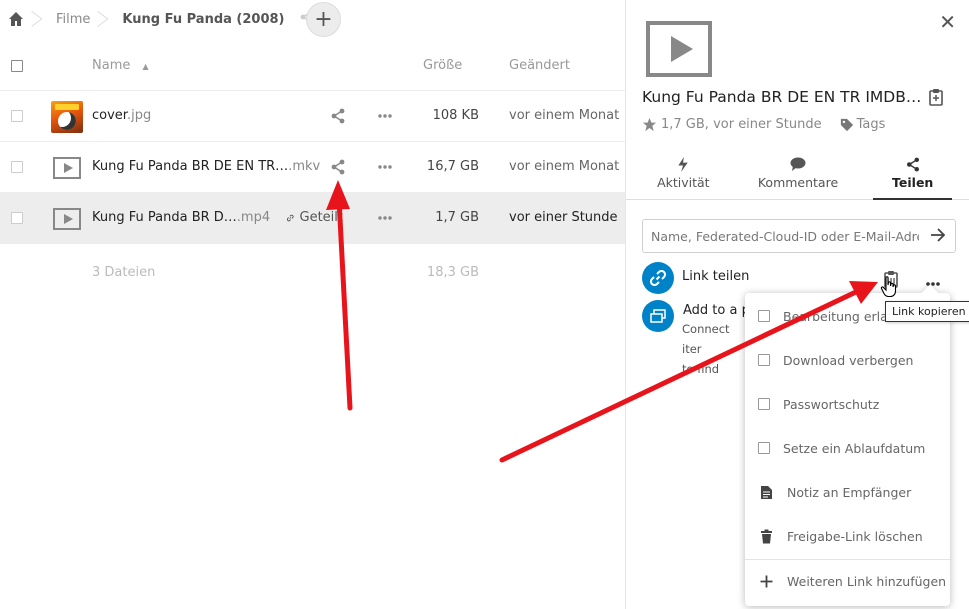  I want to click on file-list-summary: 3 Dateien 18,3 GB, so click(312, 273).